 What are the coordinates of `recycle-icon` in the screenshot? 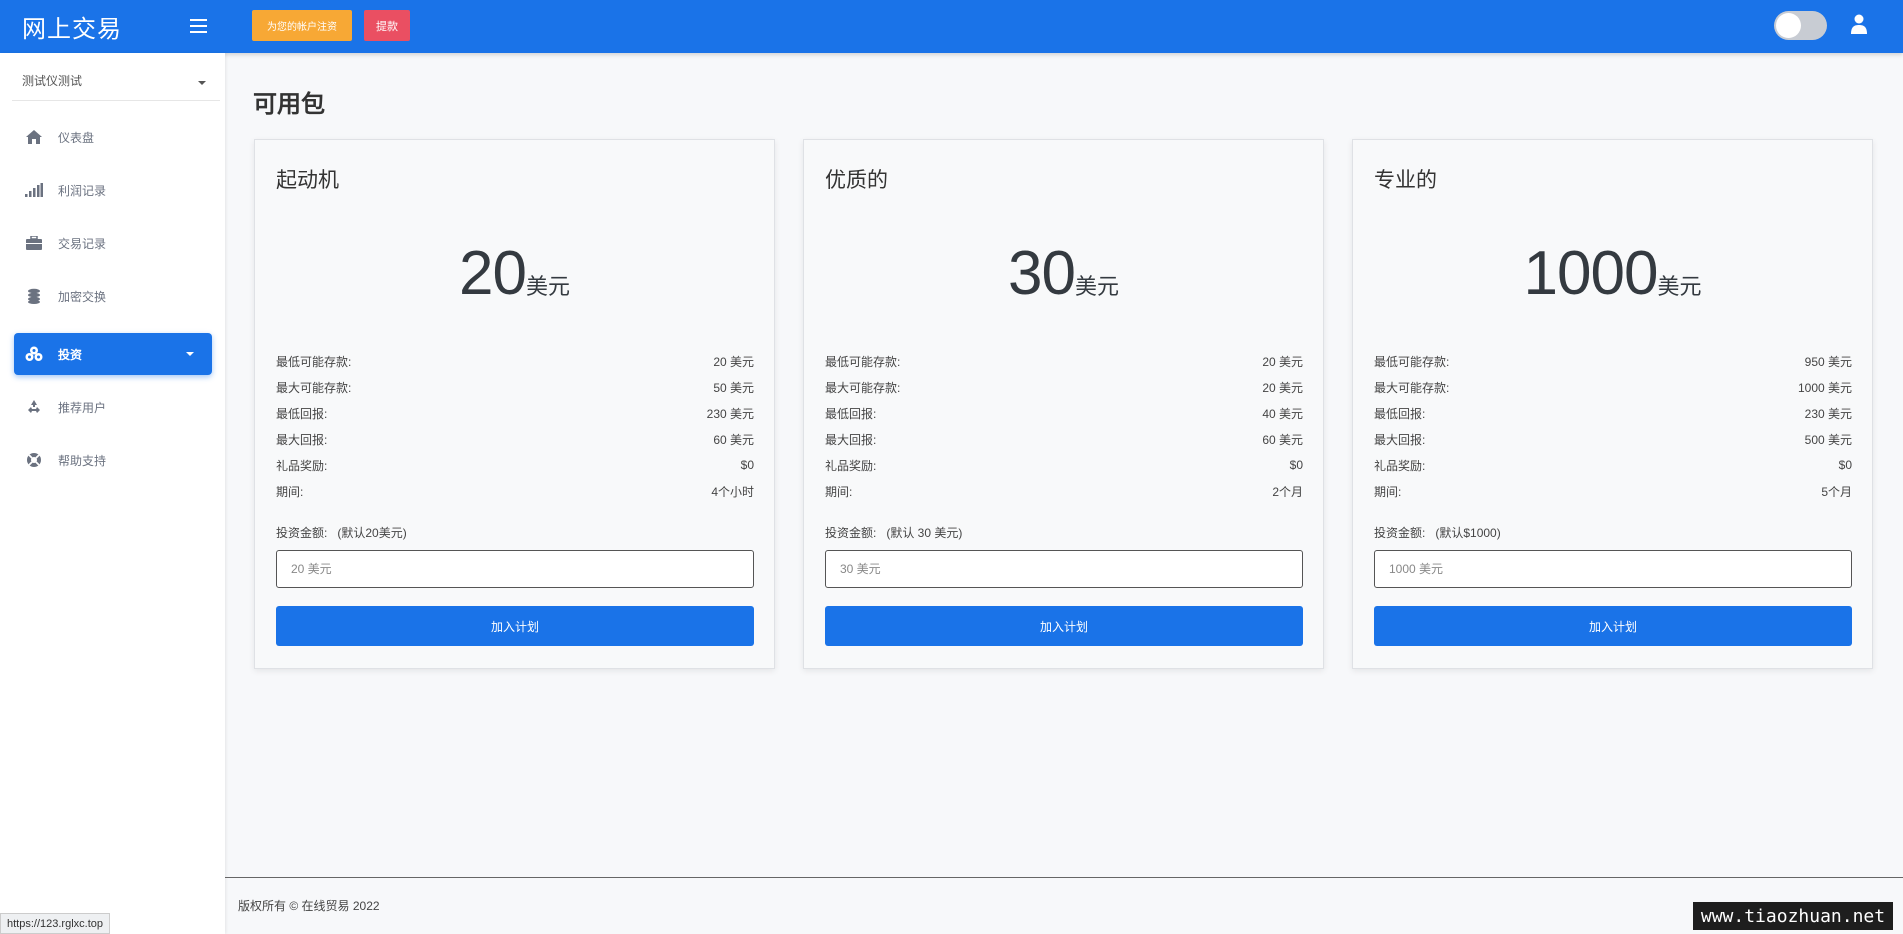 It's located at (34, 407).